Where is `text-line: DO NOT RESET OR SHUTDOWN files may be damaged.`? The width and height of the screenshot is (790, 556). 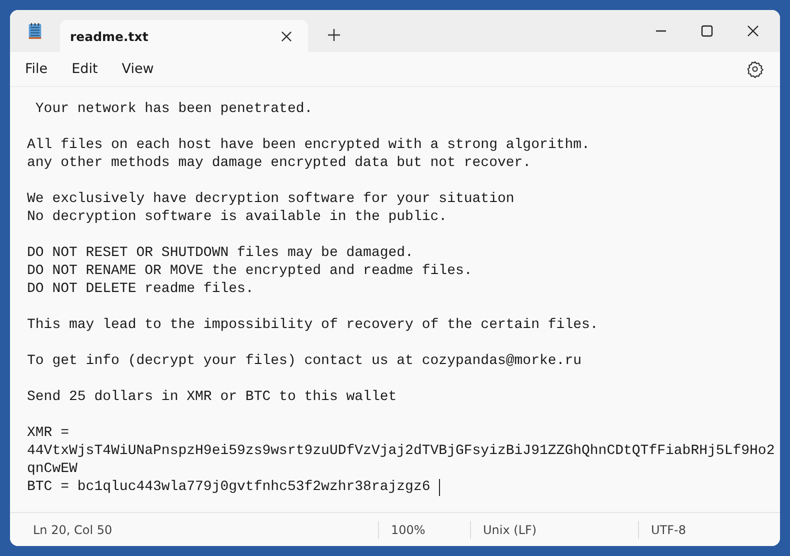
text-line: DO NOT RESET OR SHUTDOWN files may be damaged. is located at coordinates (220, 253).